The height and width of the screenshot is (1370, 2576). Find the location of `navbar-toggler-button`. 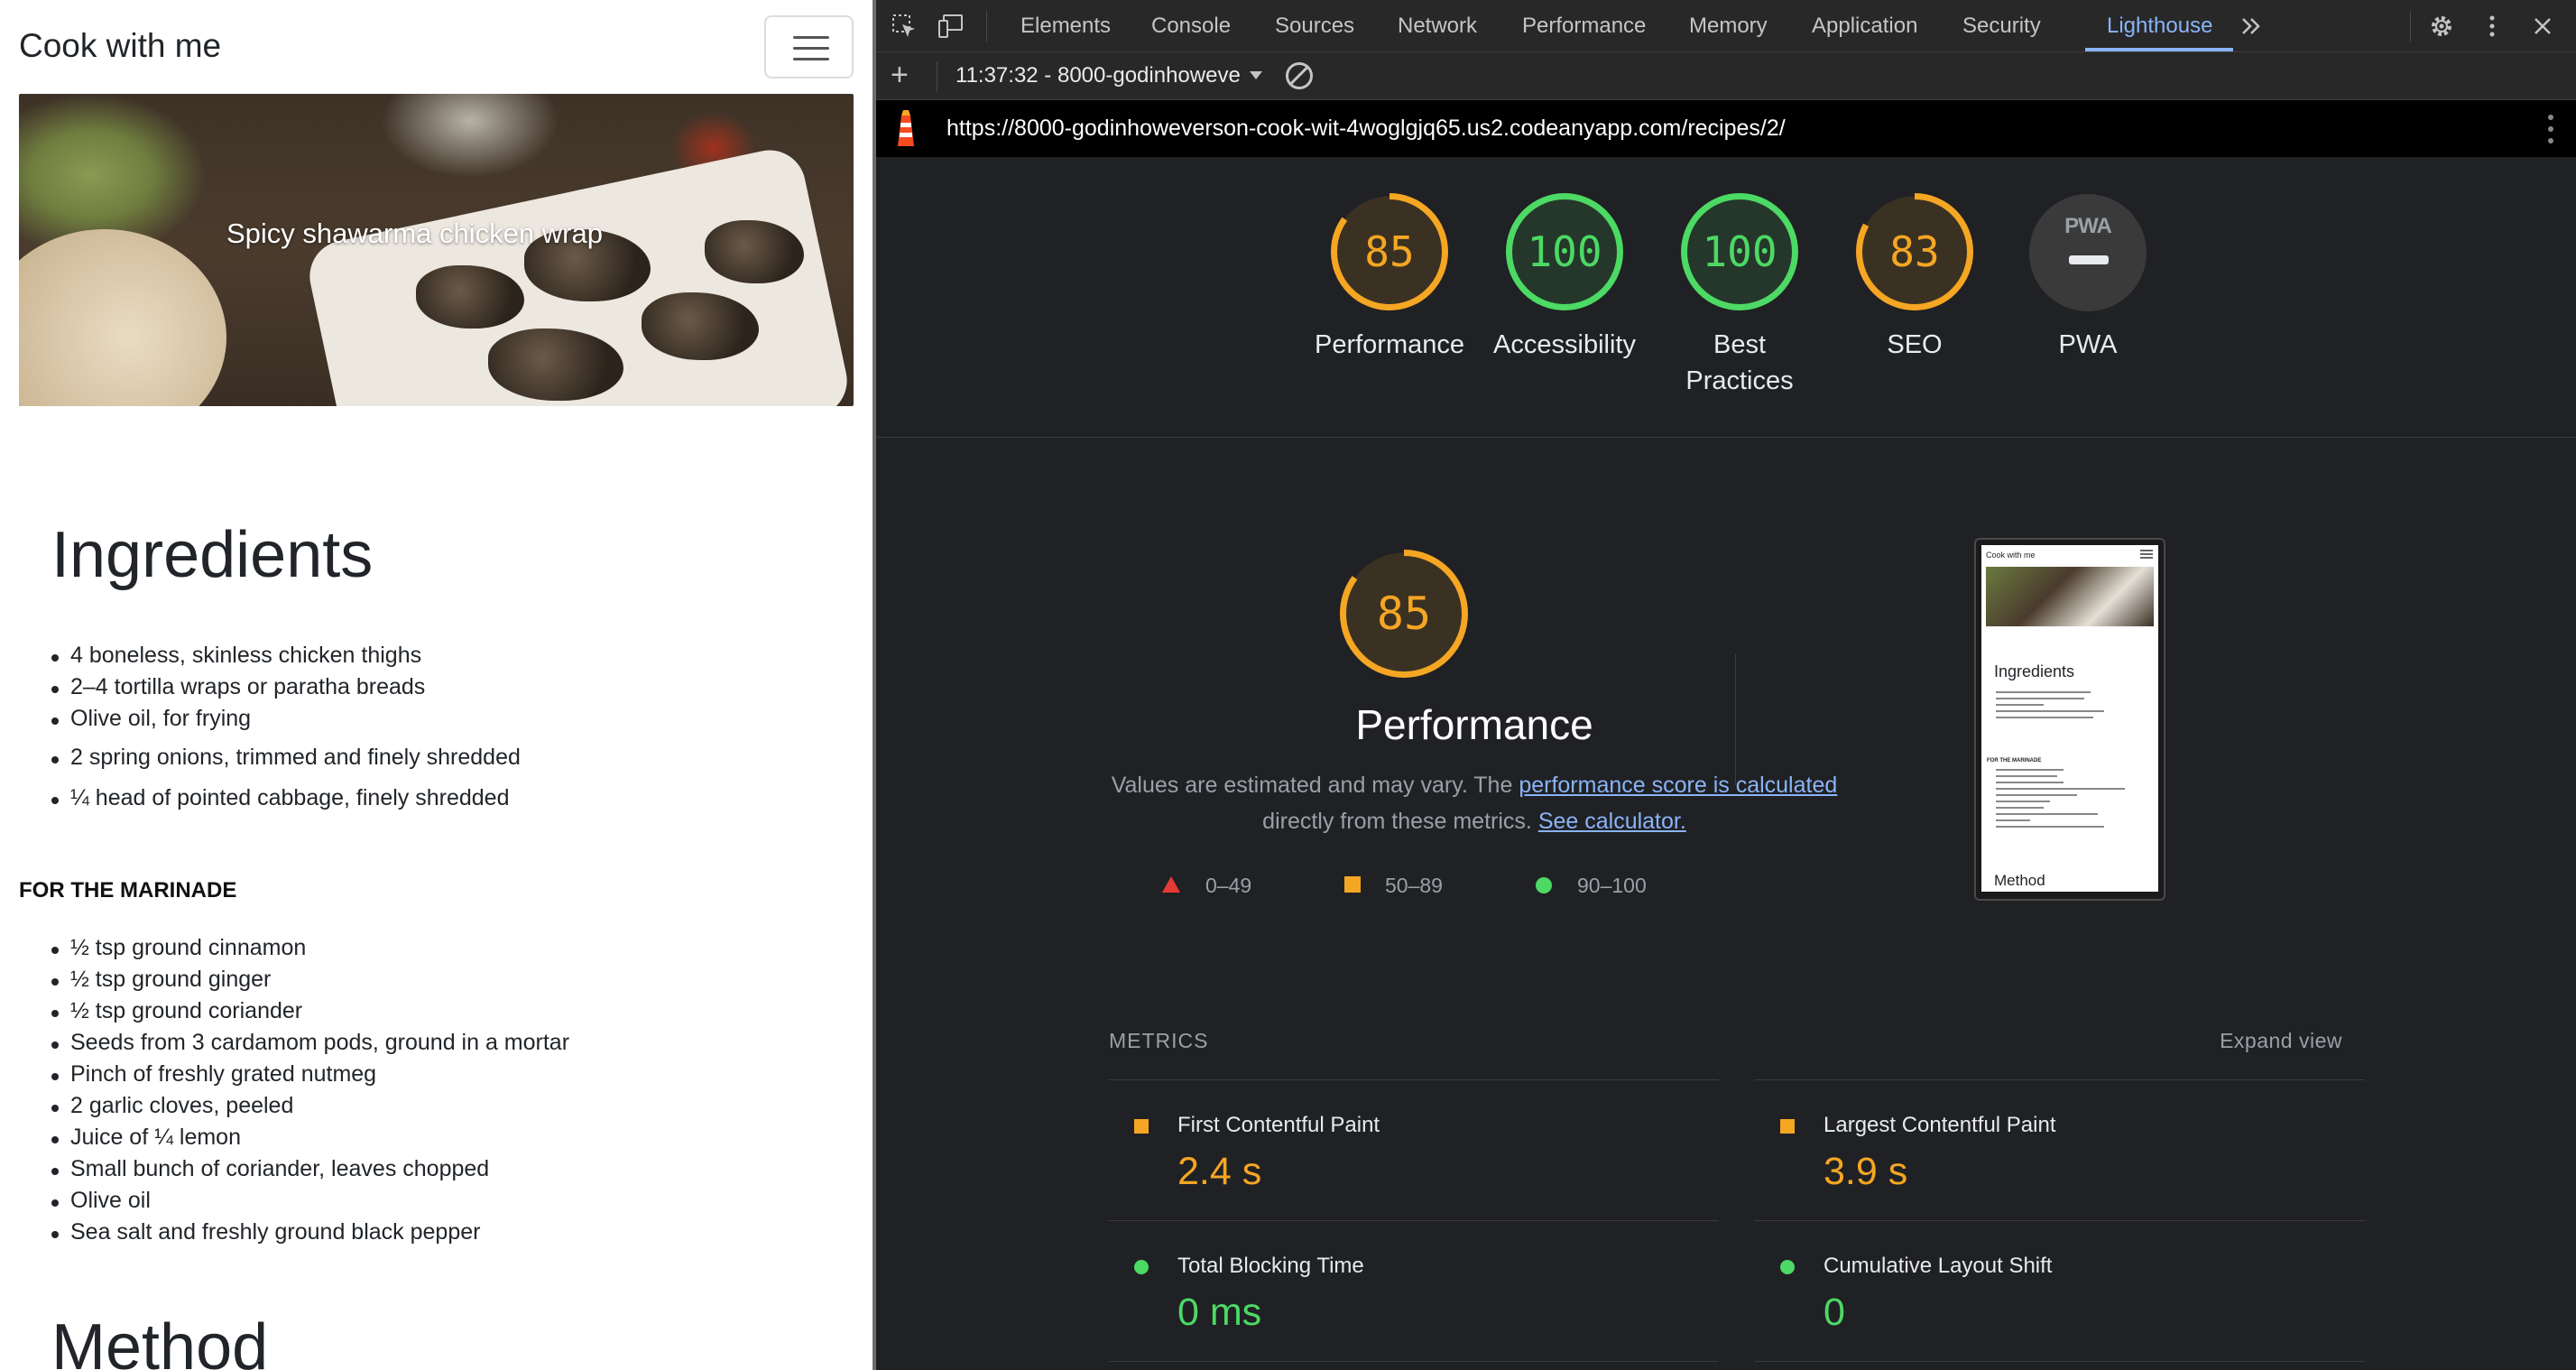

navbar-toggler-button is located at coordinates (809, 47).